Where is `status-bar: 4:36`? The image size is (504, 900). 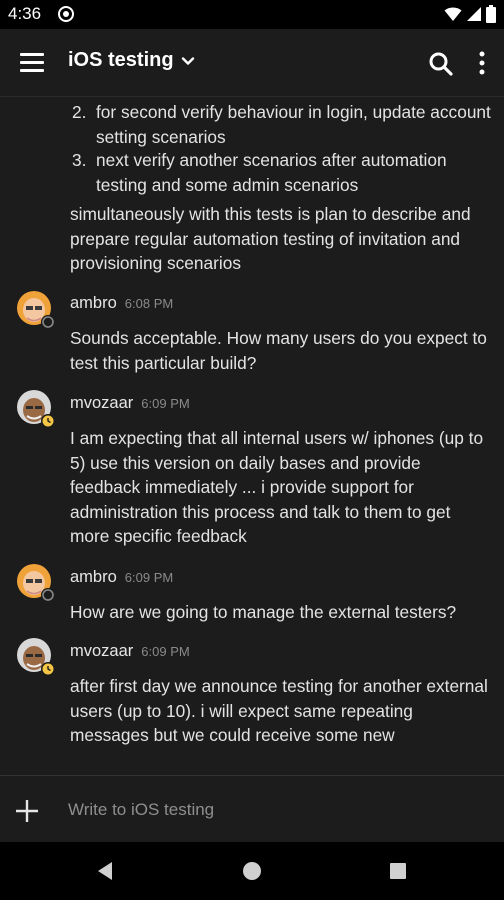 status-bar: 4:36 is located at coordinates (252, 14).